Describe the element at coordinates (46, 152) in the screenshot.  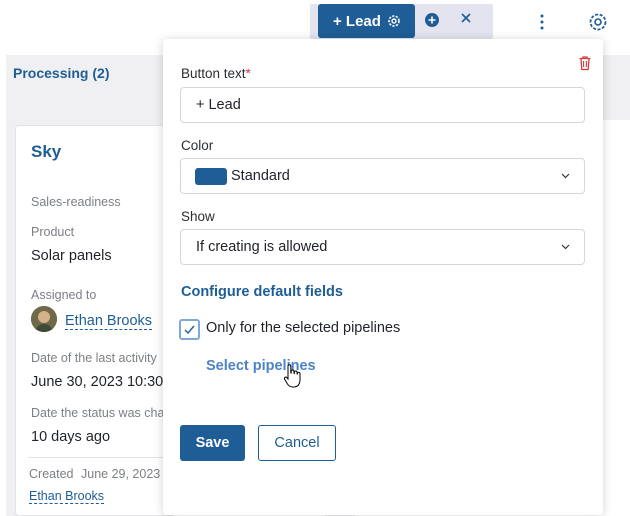
I see `card-title: Sky` at that location.